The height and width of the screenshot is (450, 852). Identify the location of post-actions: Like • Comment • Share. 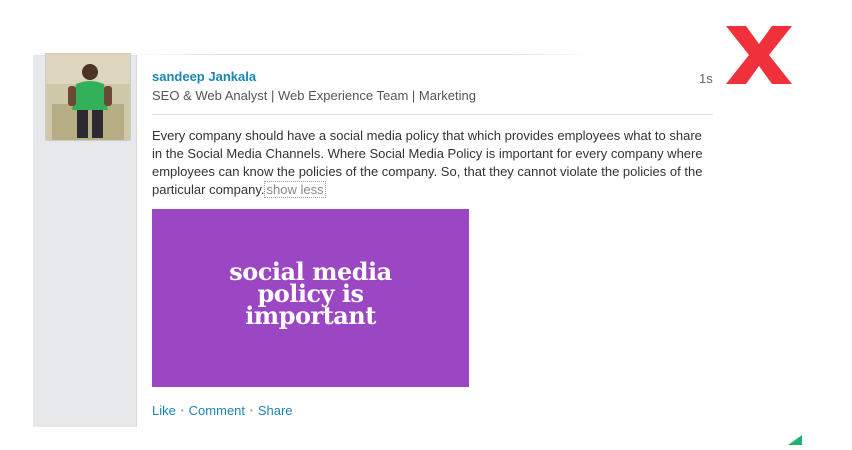
(222, 410).